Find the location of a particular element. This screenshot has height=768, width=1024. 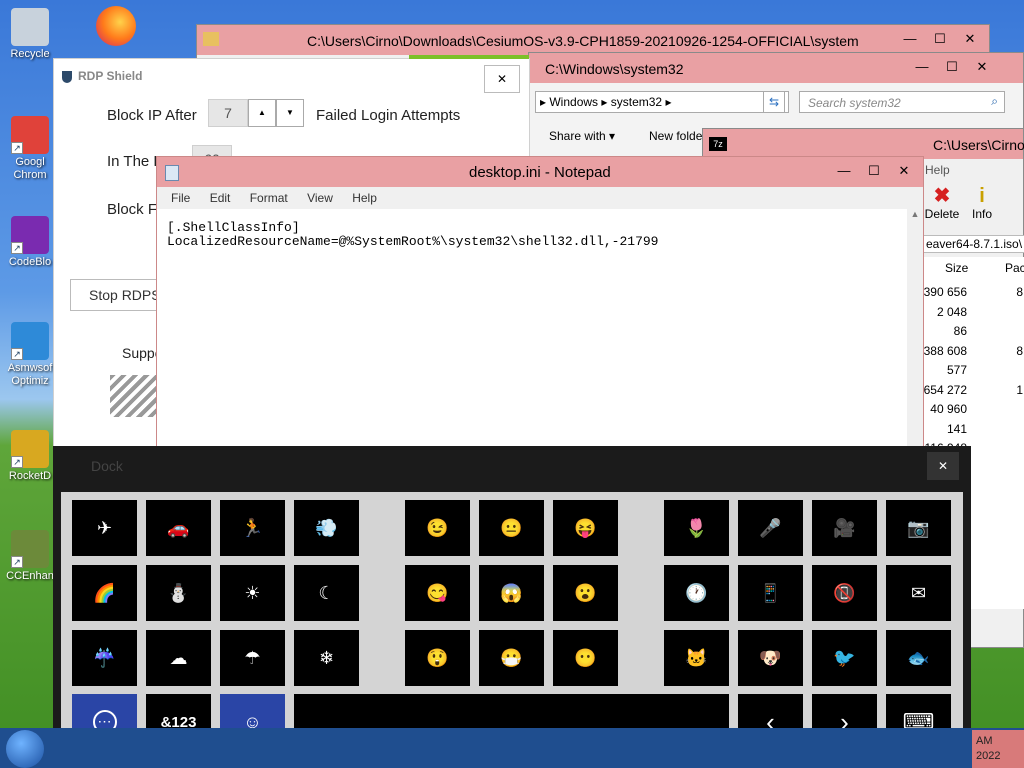

path-segment-windows: Windows is located at coordinates (573, 102).